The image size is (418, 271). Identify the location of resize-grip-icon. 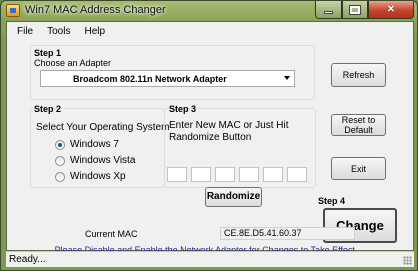
(407, 260).